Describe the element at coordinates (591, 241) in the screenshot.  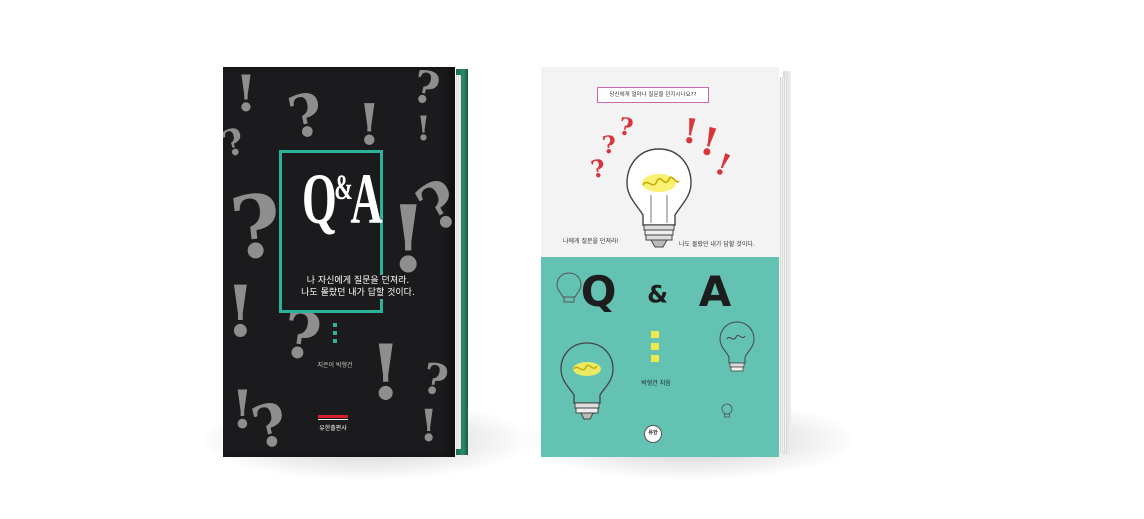
I see `left-quote: 나에게 질문을 던져라!` at that location.